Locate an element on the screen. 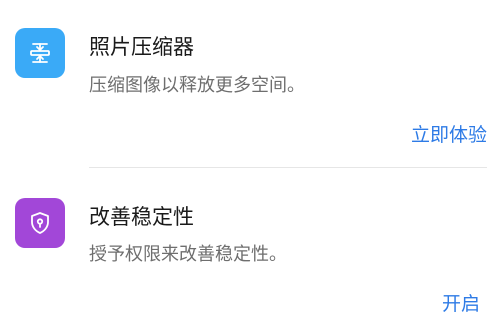 The image size is (487, 321). photo-compressor-description: 压缩图像以释放更多空间。 is located at coordinates (197, 85).